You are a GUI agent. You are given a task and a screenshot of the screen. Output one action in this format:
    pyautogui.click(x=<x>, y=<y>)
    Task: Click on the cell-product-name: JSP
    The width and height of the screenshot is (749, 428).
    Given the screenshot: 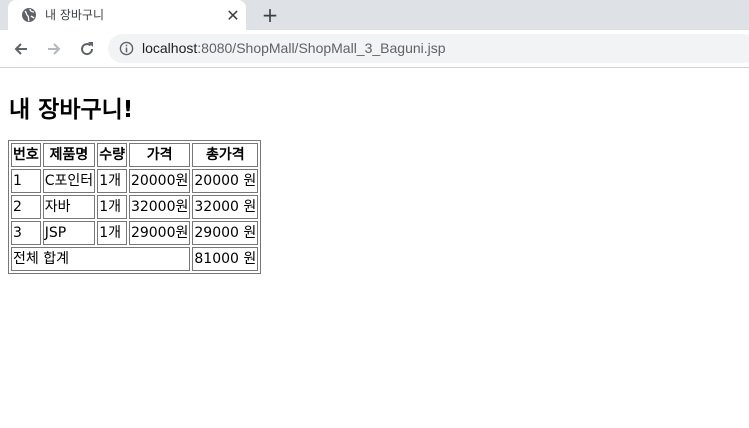 What is the action you would take?
    pyautogui.click(x=69, y=233)
    